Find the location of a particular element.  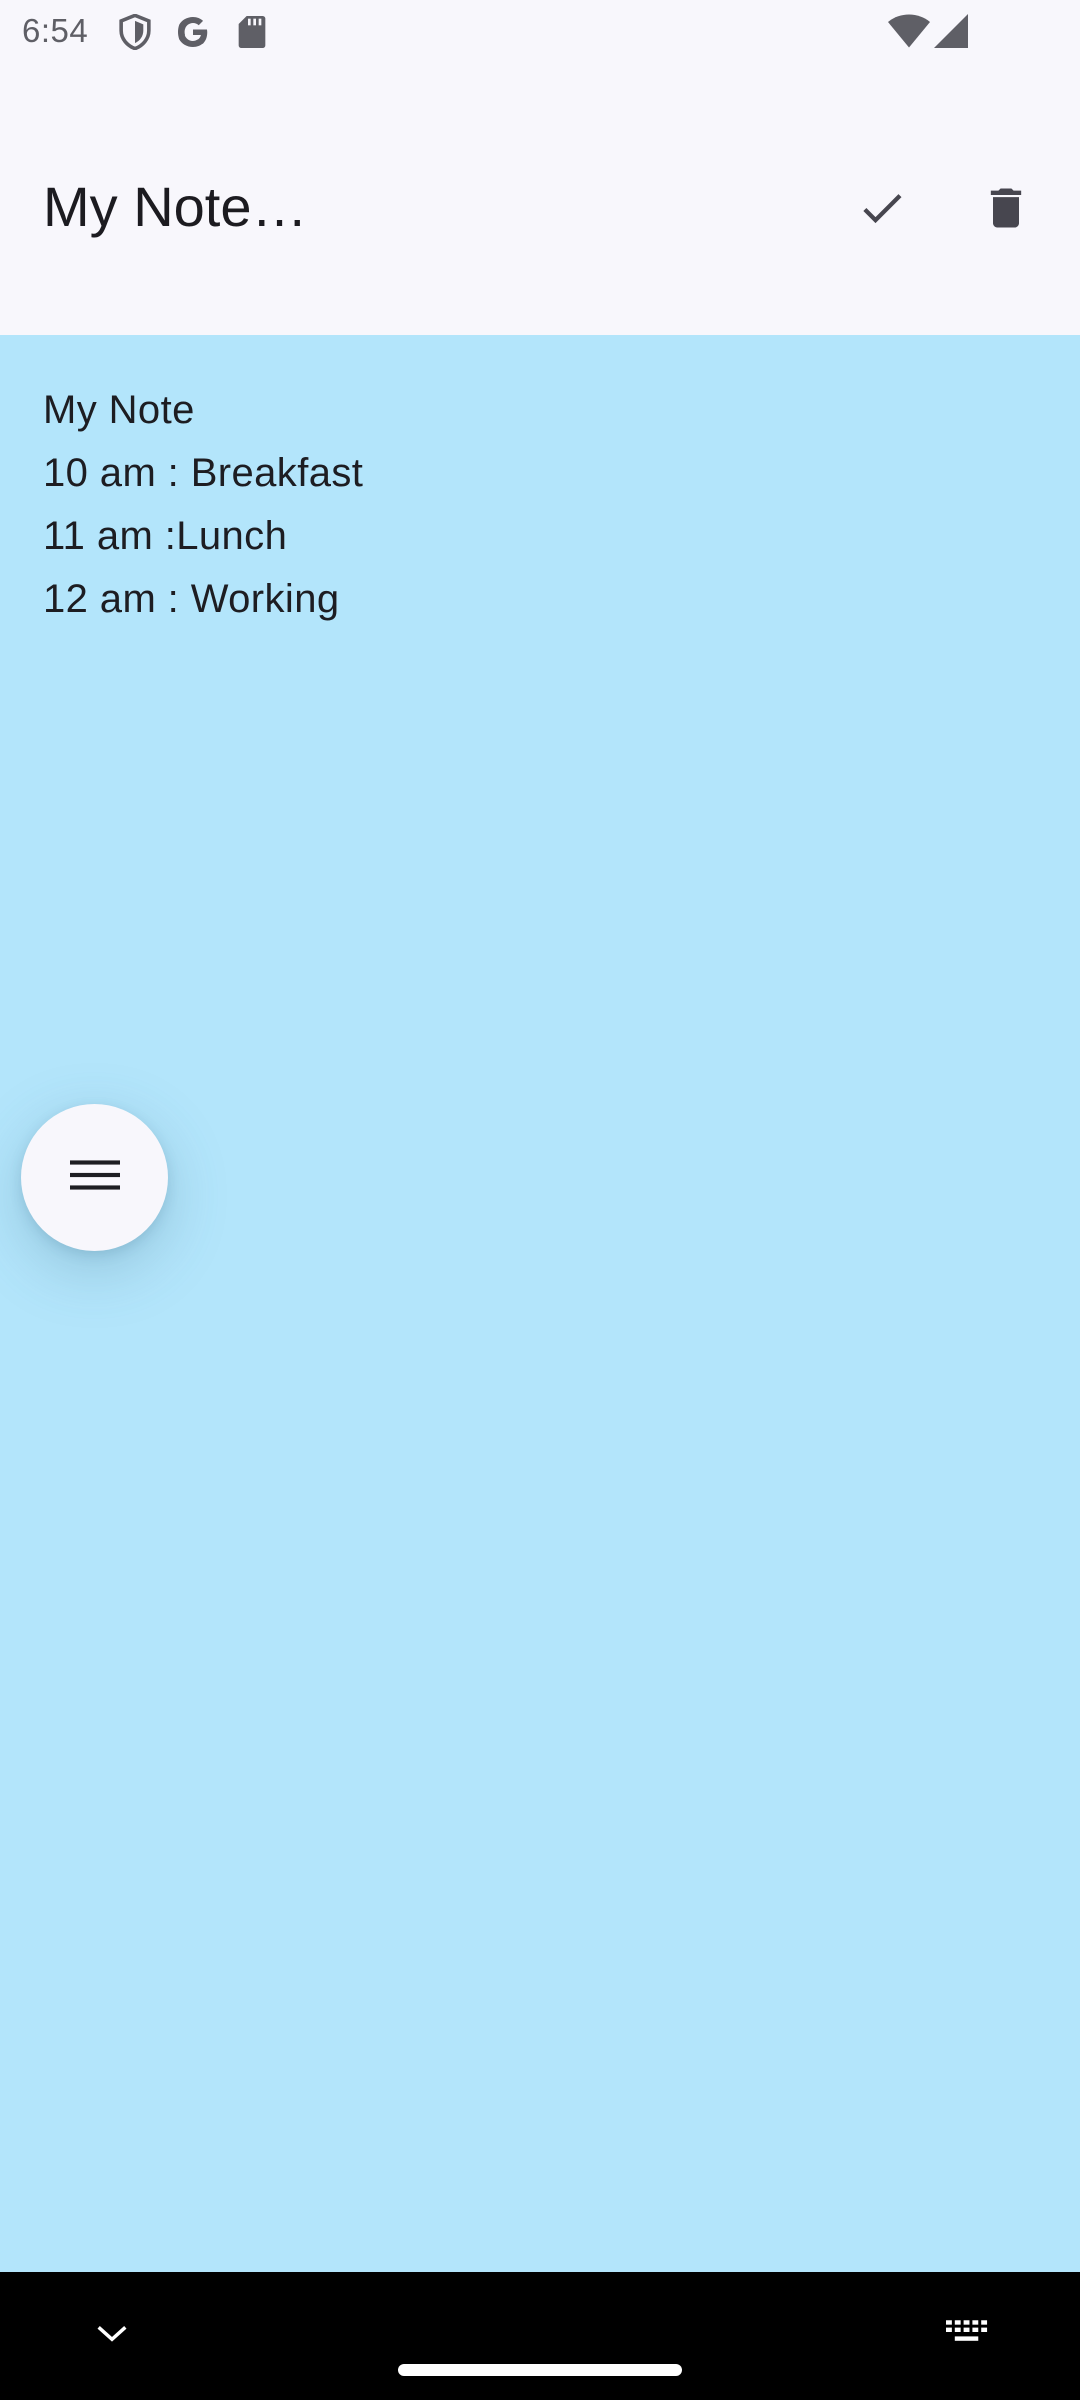

save-button is located at coordinates (882, 210).